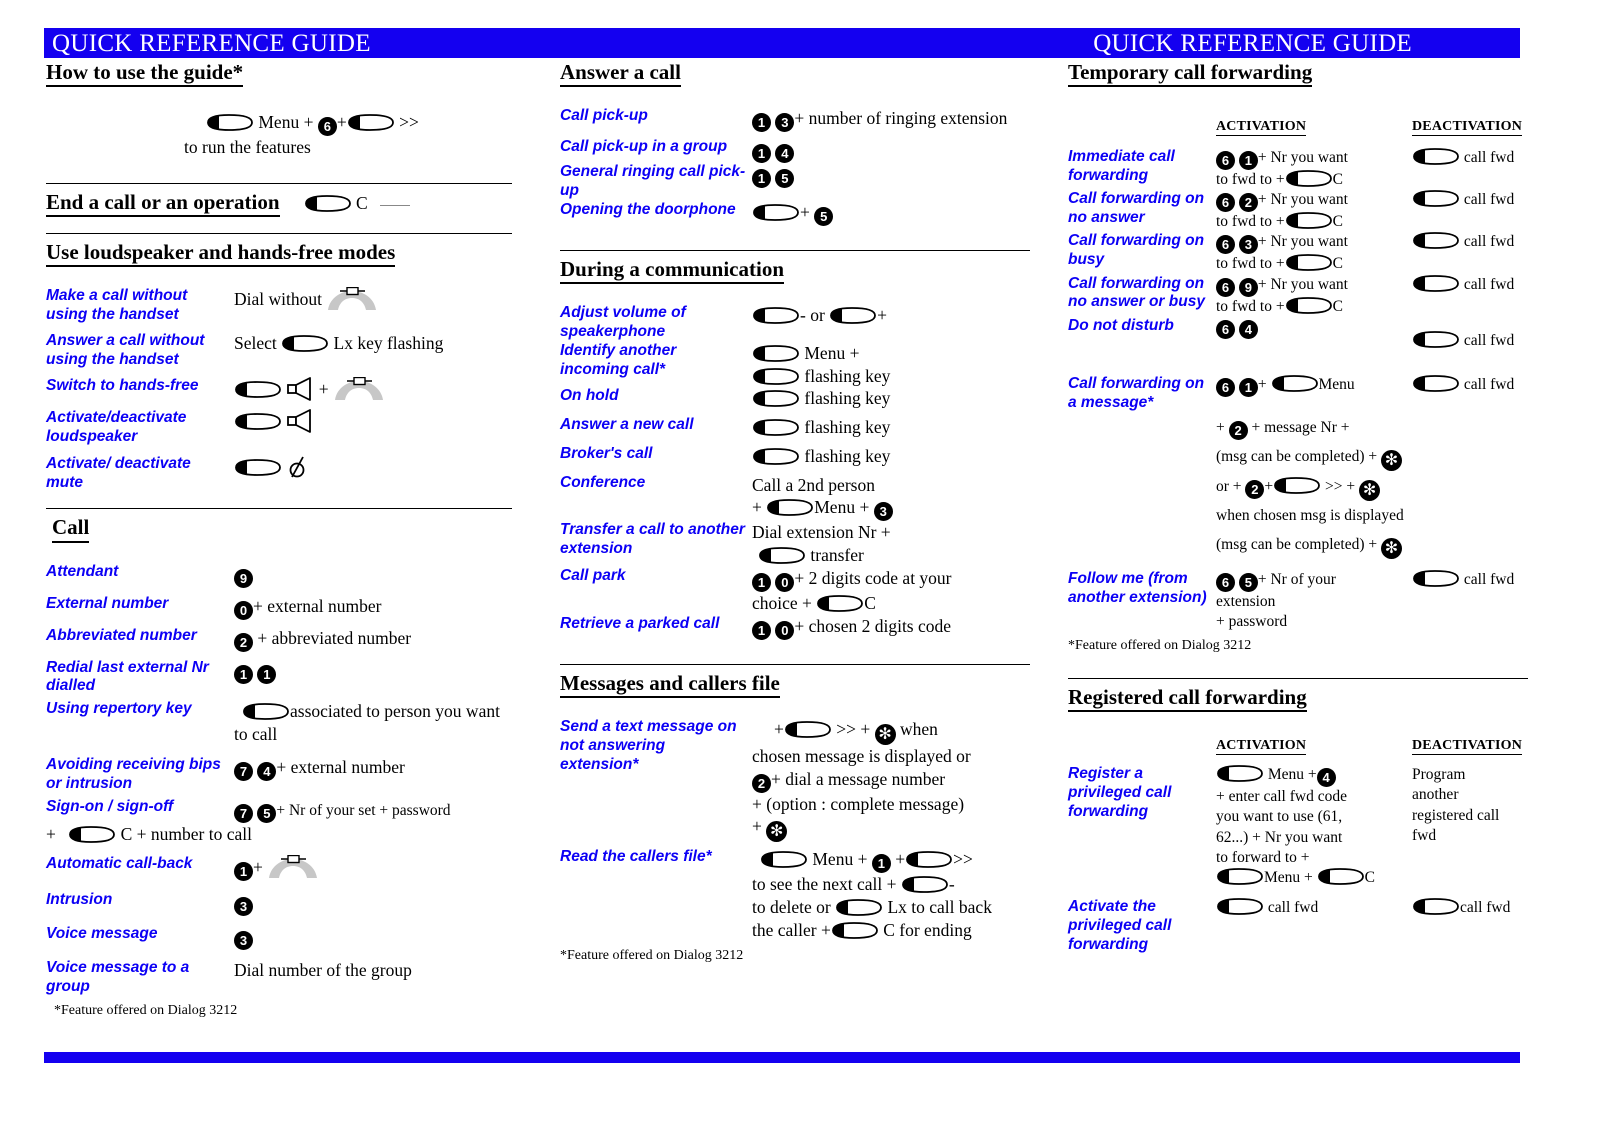  What do you see at coordinates (1297, 545) in the screenshot?
I see `row-text: (msg can be completed) +` at bounding box center [1297, 545].